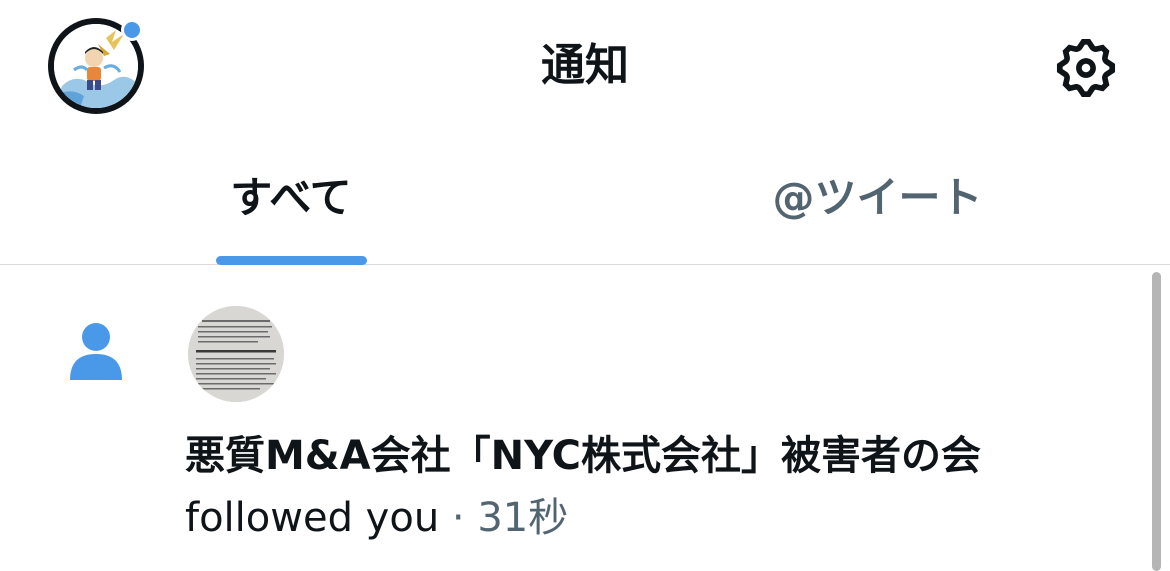 This screenshot has height=571, width=1170. What do you see at coordinates (312, 518) in the screenshot?
I see `notification-action: followed you` at bounding box center [312, 518].